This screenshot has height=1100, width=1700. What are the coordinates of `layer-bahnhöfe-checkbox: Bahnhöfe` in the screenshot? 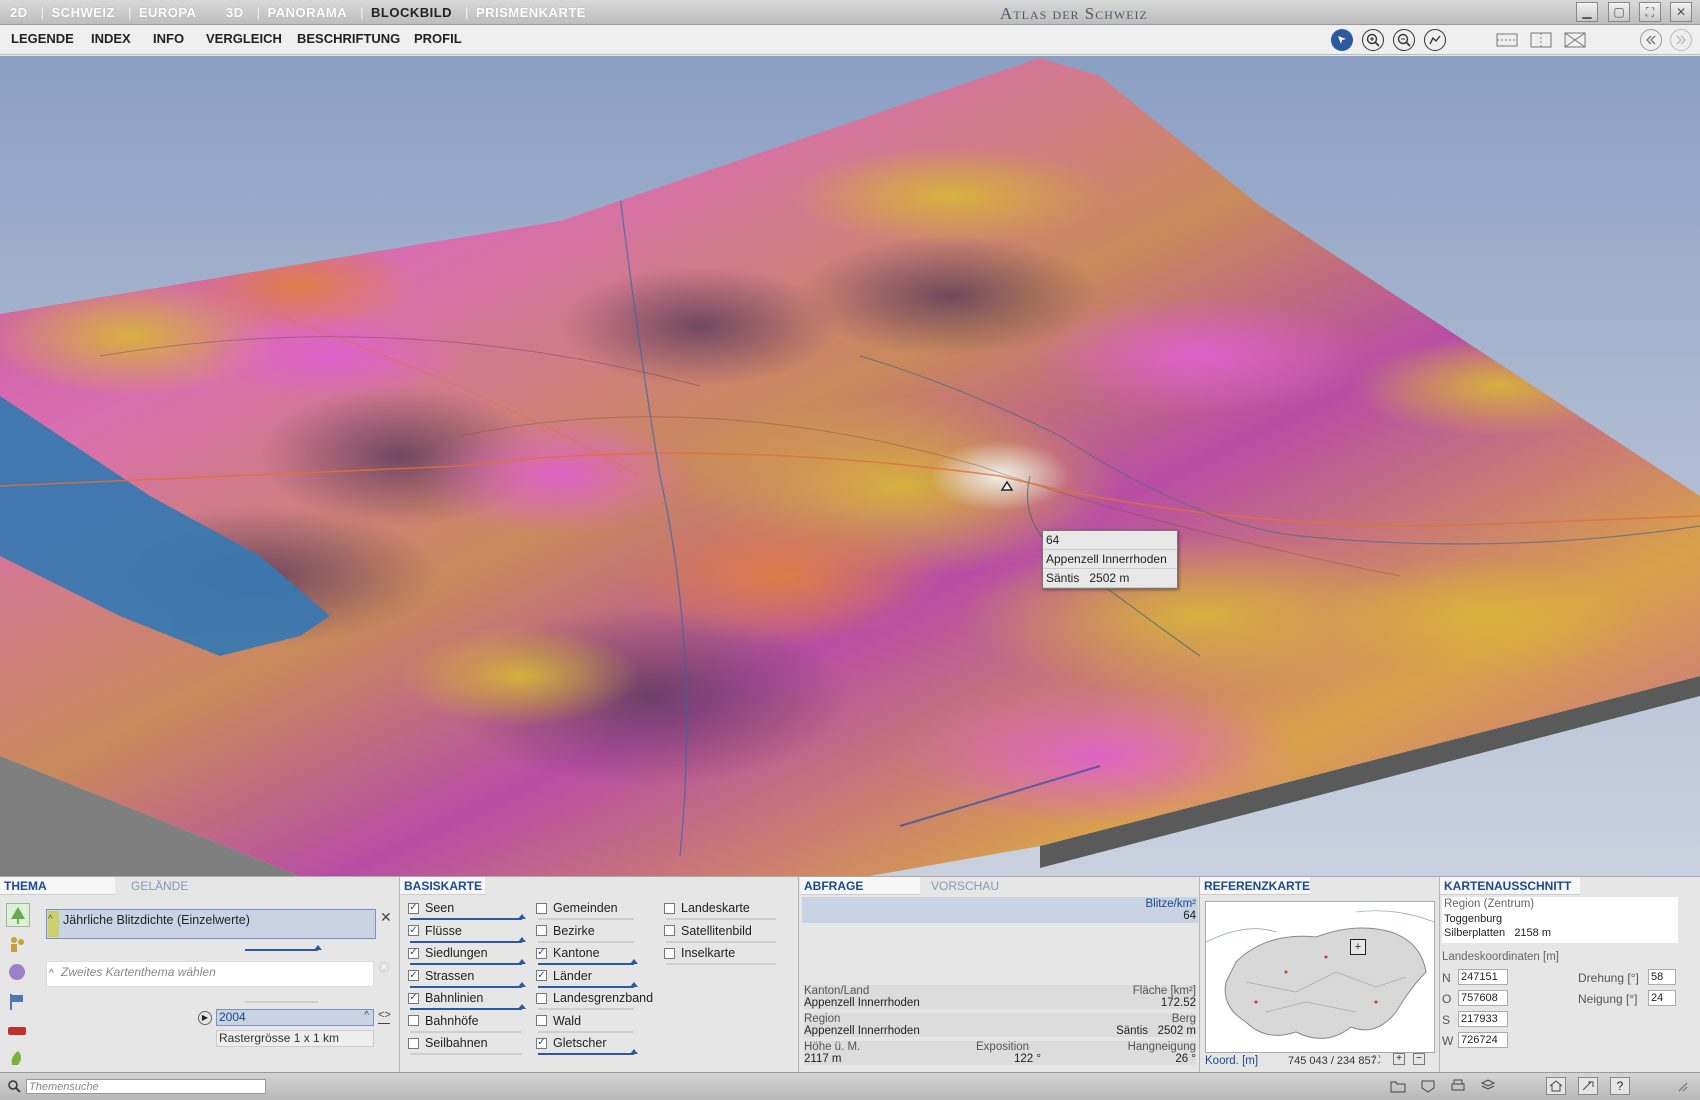 It's located at (443, 1021).